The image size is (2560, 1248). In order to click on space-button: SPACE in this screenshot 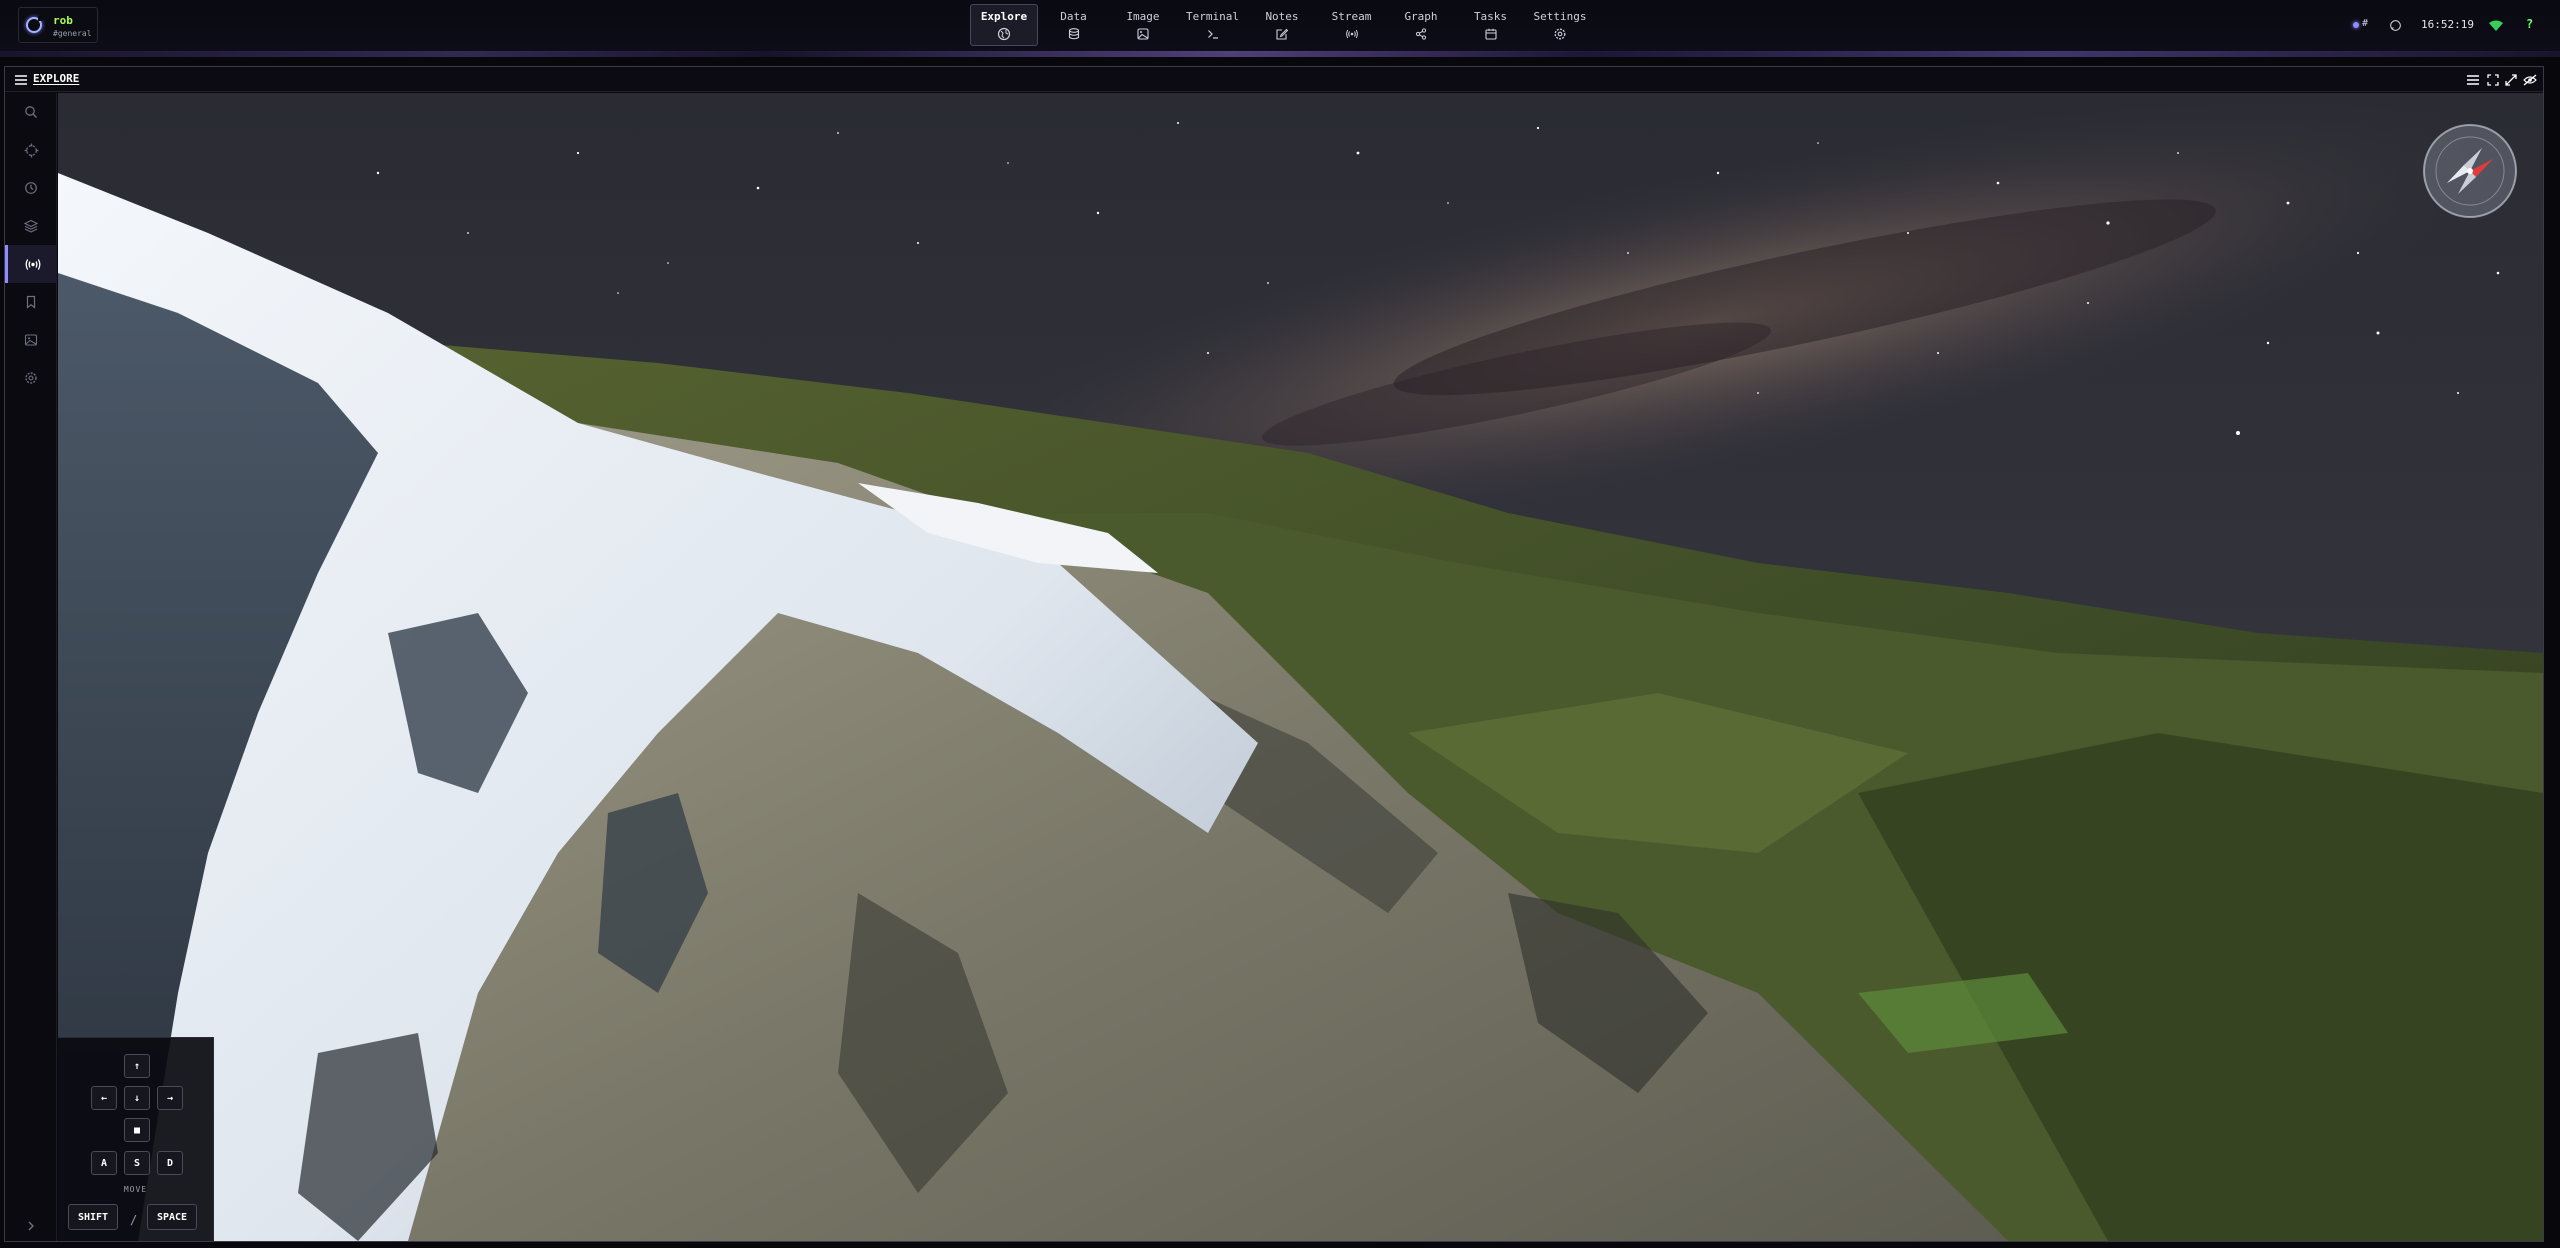, I will do `click(172, 1217)`.